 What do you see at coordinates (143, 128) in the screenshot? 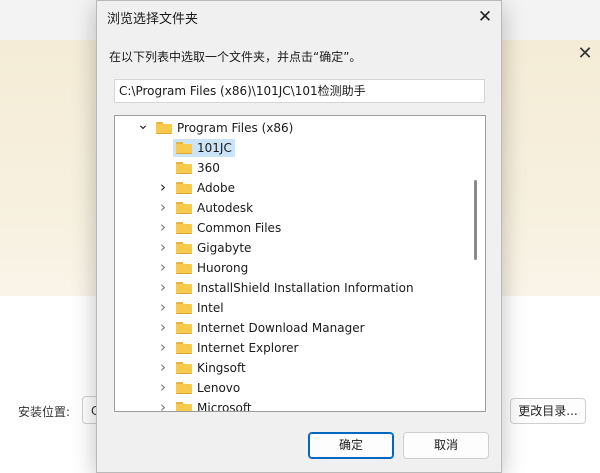
I see `chevron-down-icon: ⌄` at bounding box center [143, 128].